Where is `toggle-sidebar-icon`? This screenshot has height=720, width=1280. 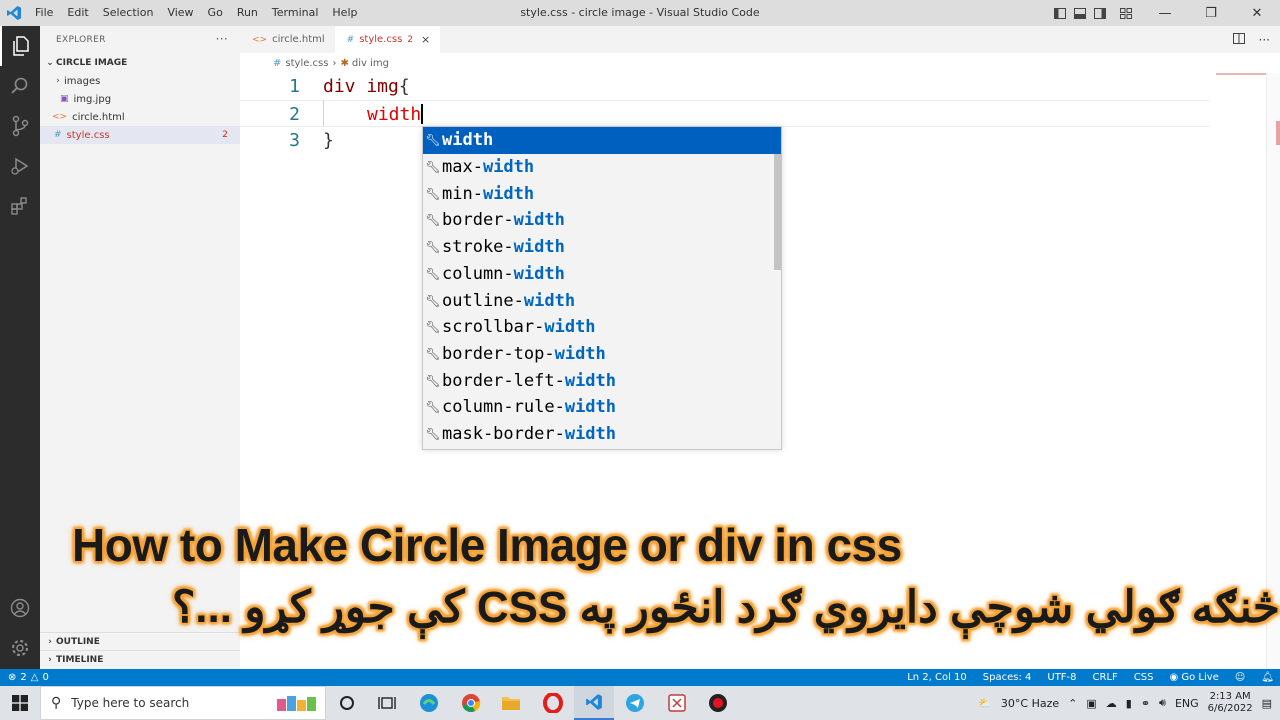
toggle-sidebar-icon is located at coordinates (1060, 13).